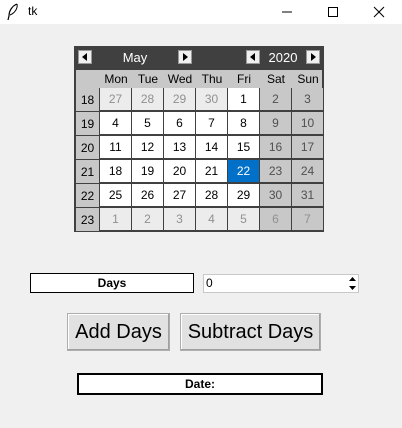 Image resolution: width=402 pixels, height=428 pixels. I want to click on week-number: 20, so click(87, 147).